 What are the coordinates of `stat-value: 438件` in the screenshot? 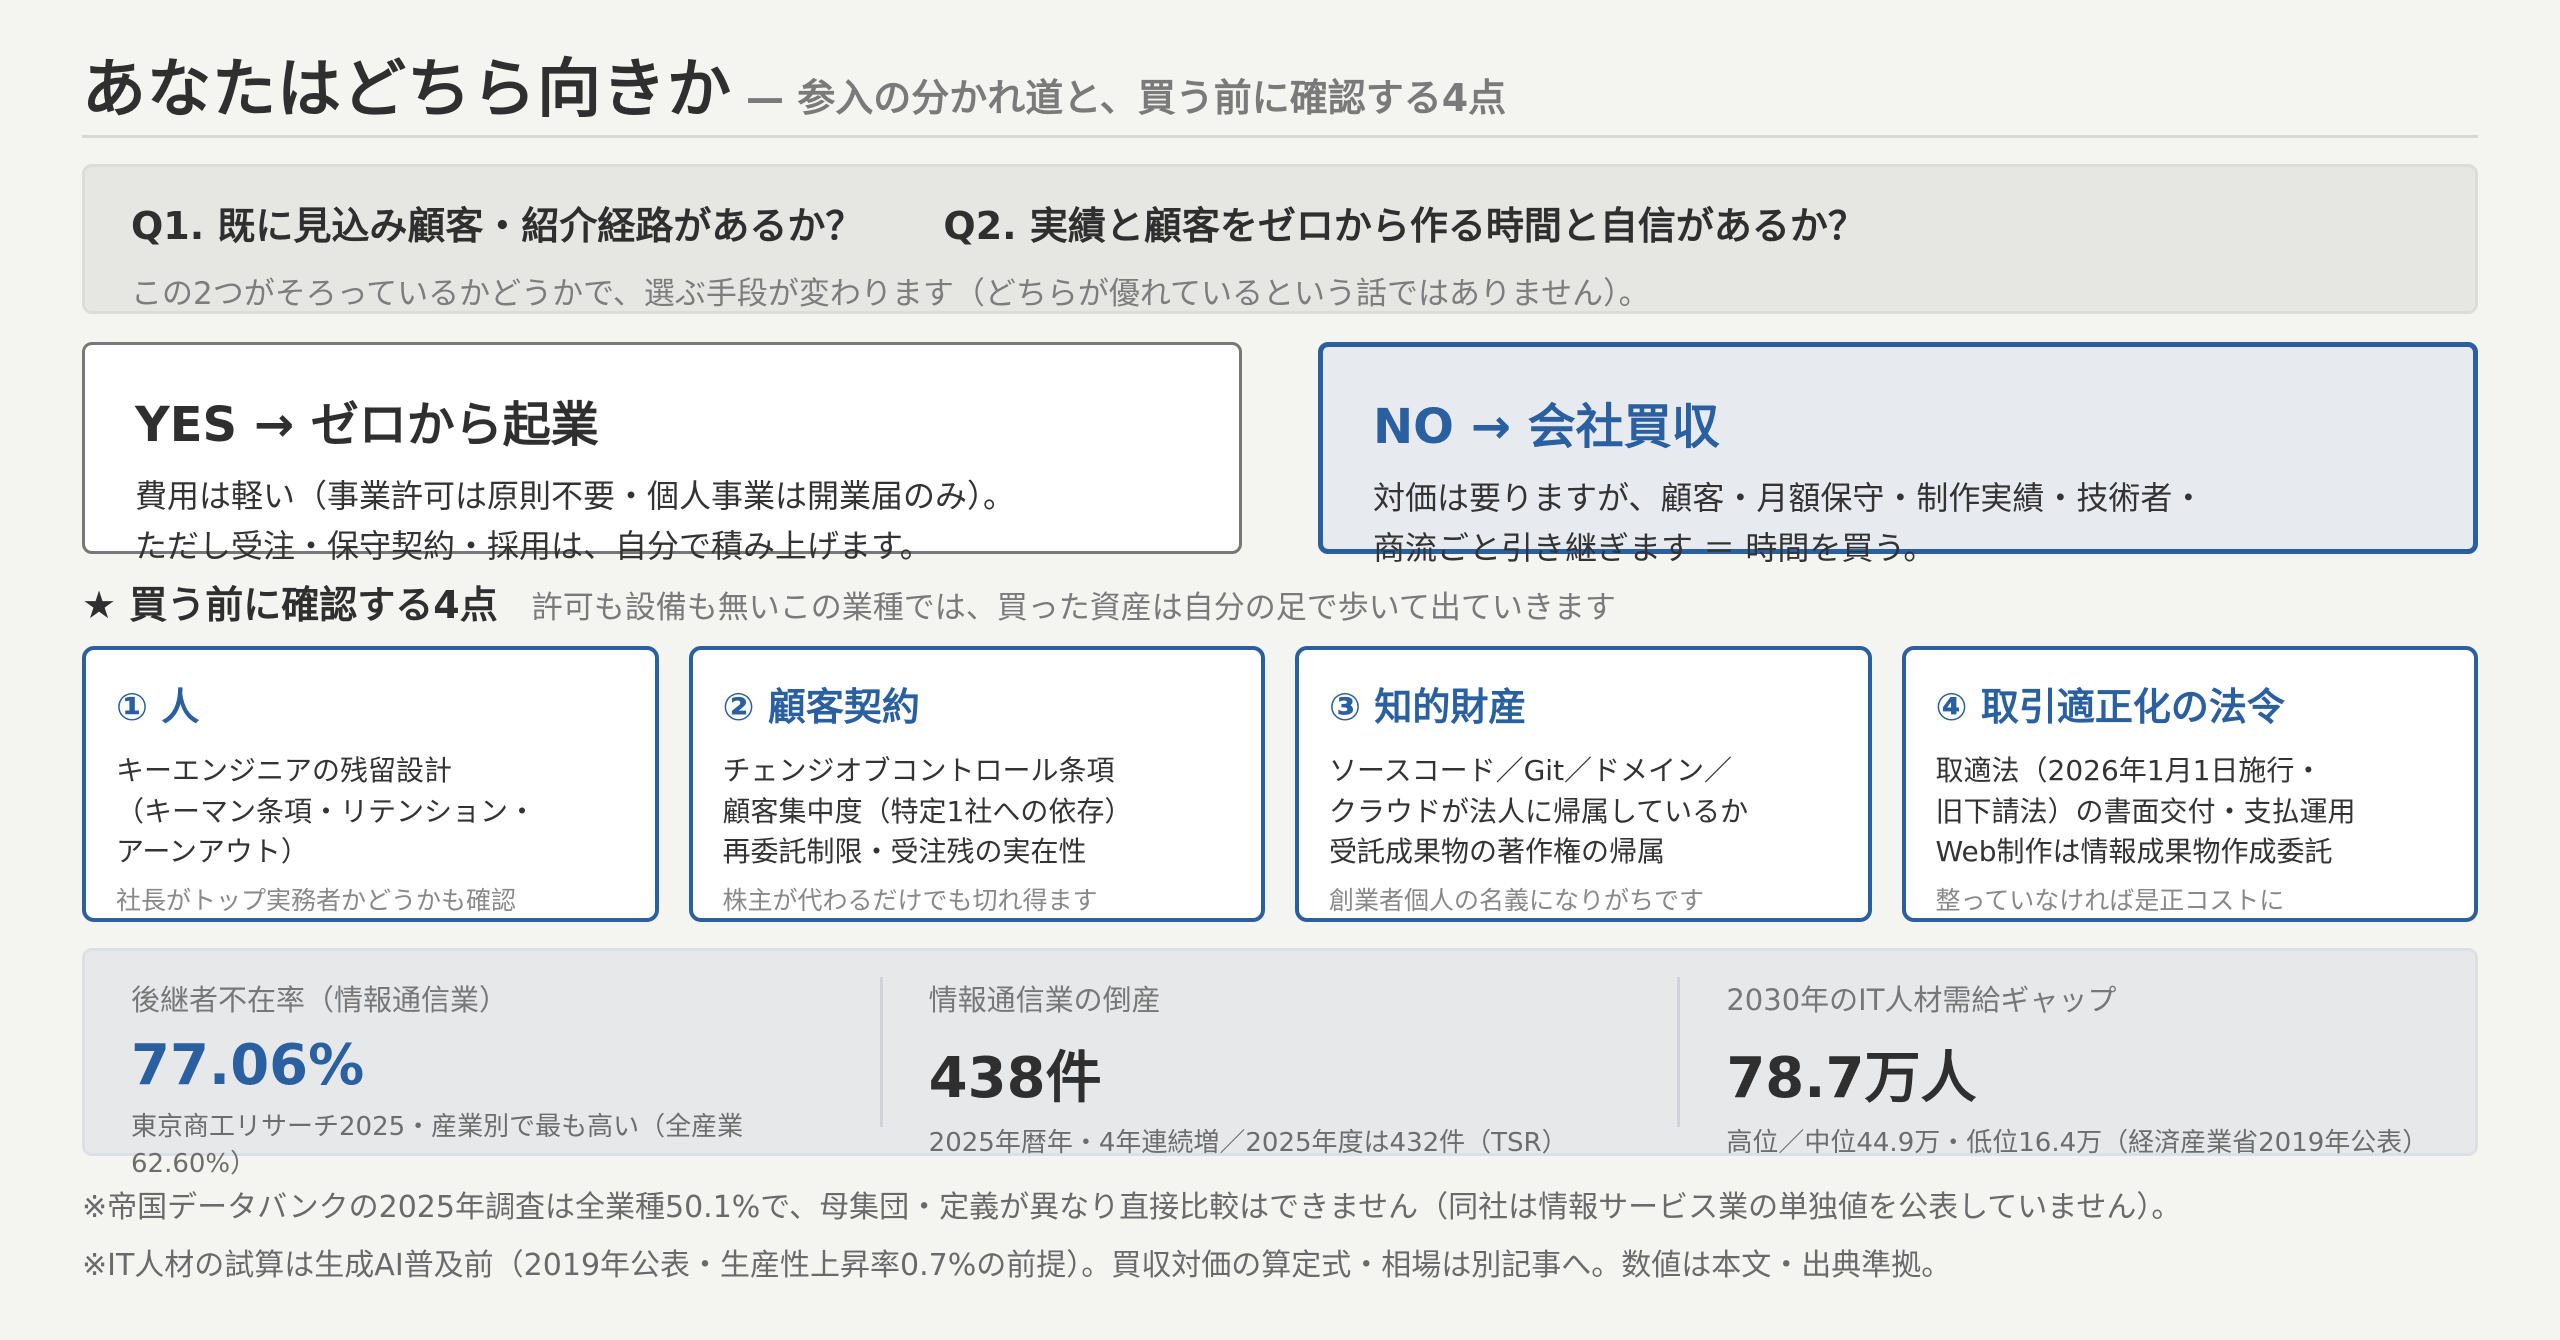 It's located at (1015, 1078).